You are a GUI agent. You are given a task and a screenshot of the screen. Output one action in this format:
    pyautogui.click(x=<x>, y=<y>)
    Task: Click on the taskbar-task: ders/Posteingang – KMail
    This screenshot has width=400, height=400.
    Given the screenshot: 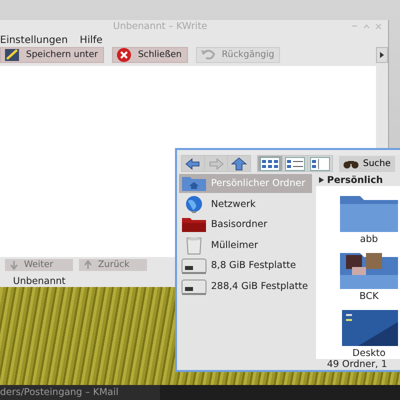 What is the action you would take?
    pyautogui.click(x=80, y=392)
    